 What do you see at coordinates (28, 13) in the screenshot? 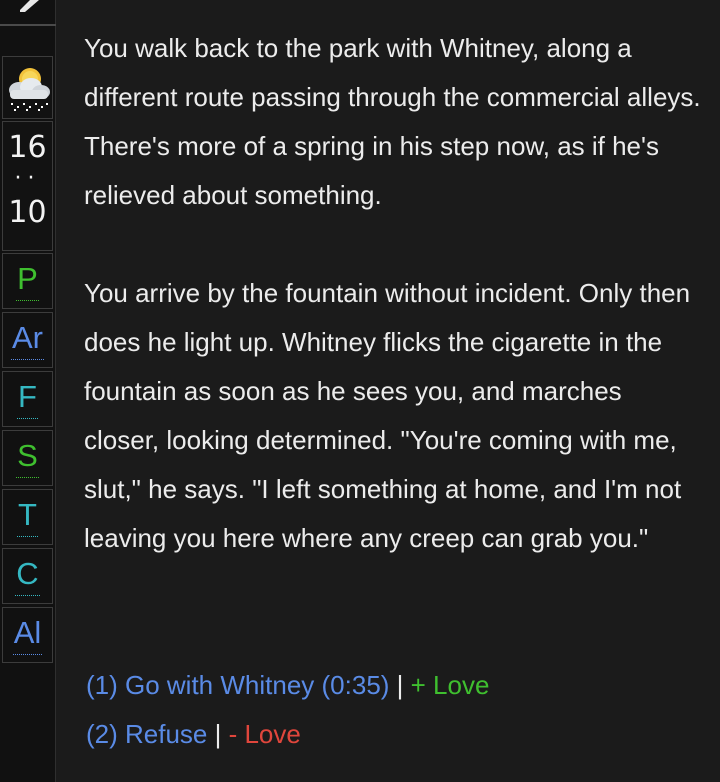
I see `sidebar-top-button` at bounding box center [28, 13].